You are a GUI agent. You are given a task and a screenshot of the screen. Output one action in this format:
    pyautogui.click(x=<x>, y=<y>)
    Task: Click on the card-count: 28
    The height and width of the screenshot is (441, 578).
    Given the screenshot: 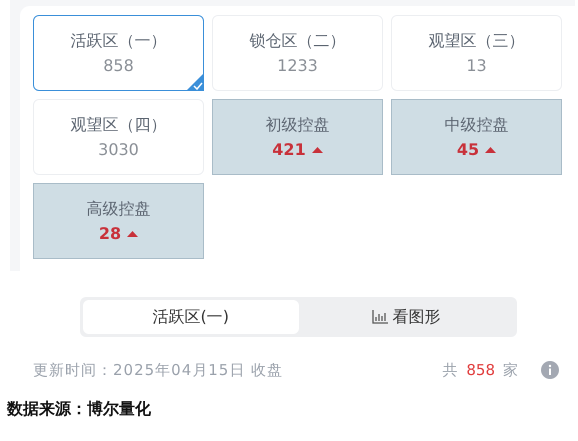 What is the action you would take?
    pyautogui.click(x=110, y=233)
    